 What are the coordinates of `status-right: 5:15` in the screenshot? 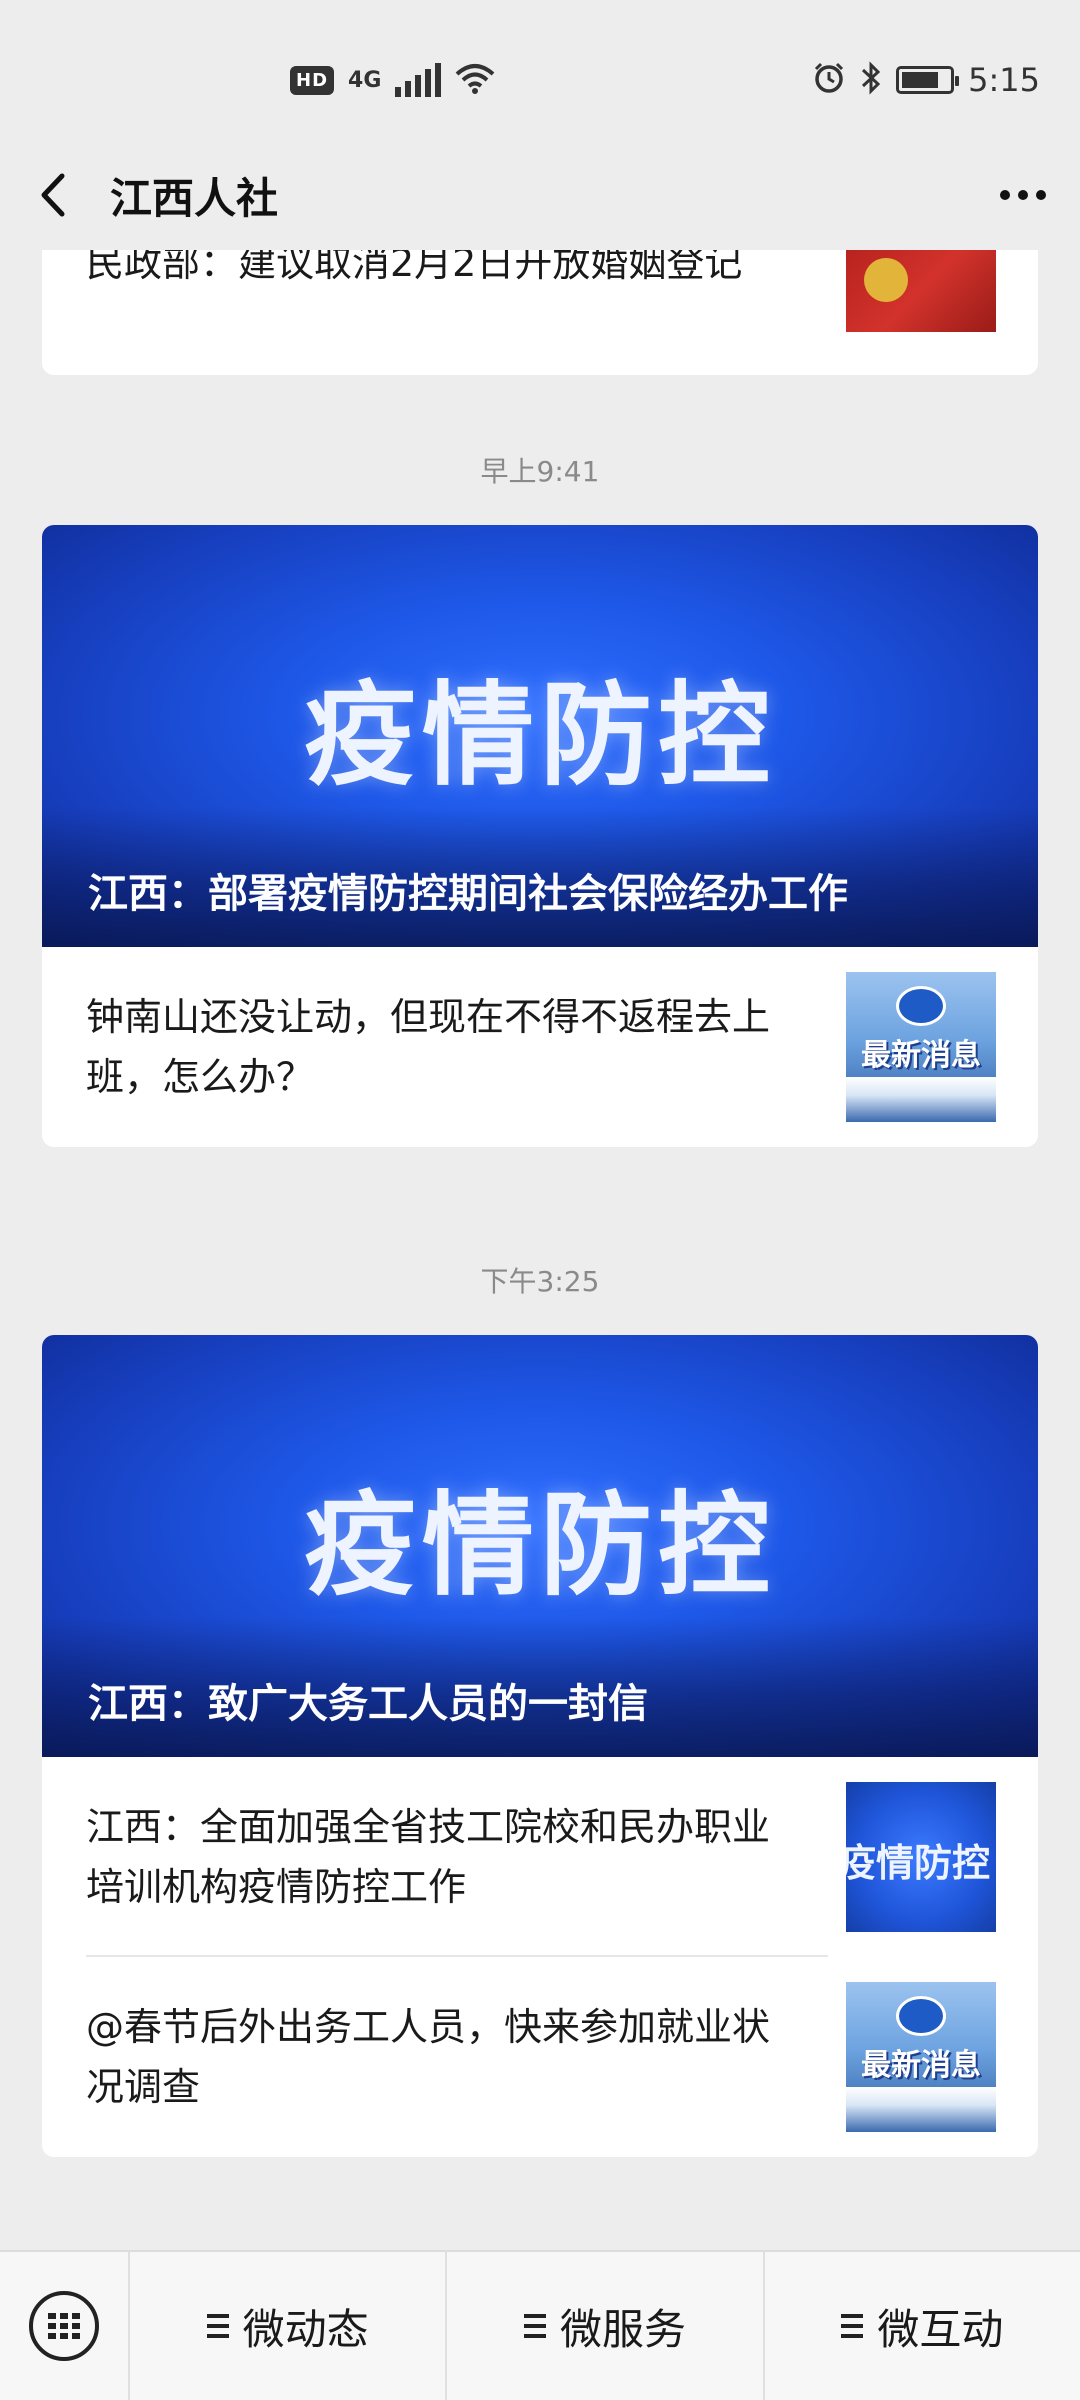 It's located at (926, 80).